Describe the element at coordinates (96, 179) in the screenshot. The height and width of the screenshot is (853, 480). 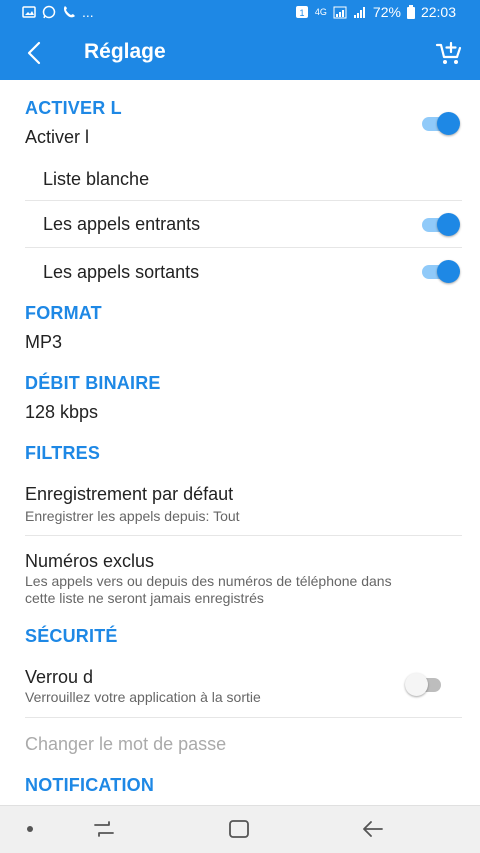
I see `whitelist-label: Liste blanche` at that location.